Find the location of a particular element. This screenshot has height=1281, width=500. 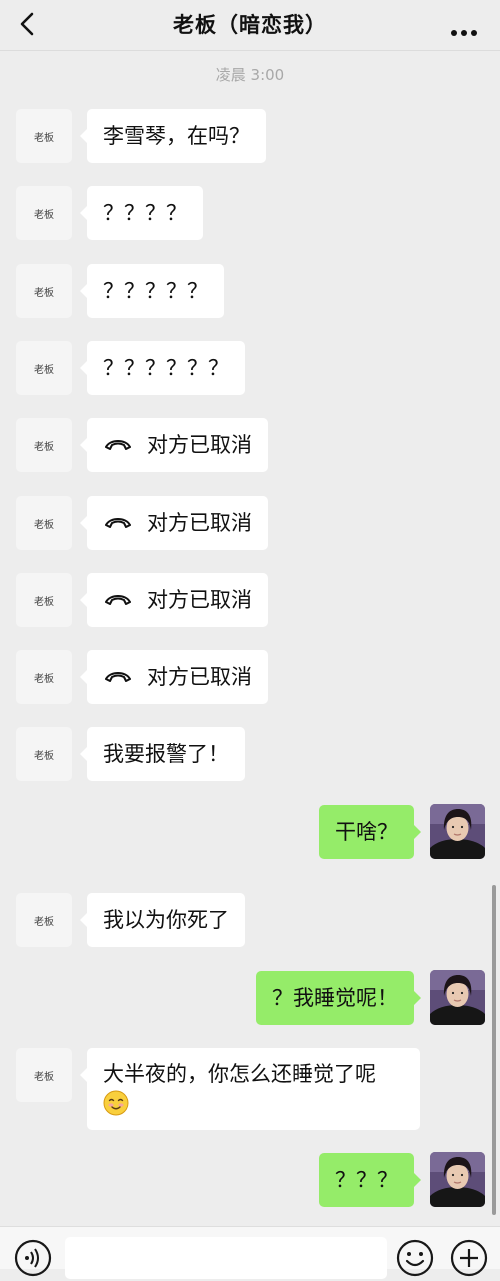

timestamp: 凌晨 3:00 is located at coordinates (250, 75).